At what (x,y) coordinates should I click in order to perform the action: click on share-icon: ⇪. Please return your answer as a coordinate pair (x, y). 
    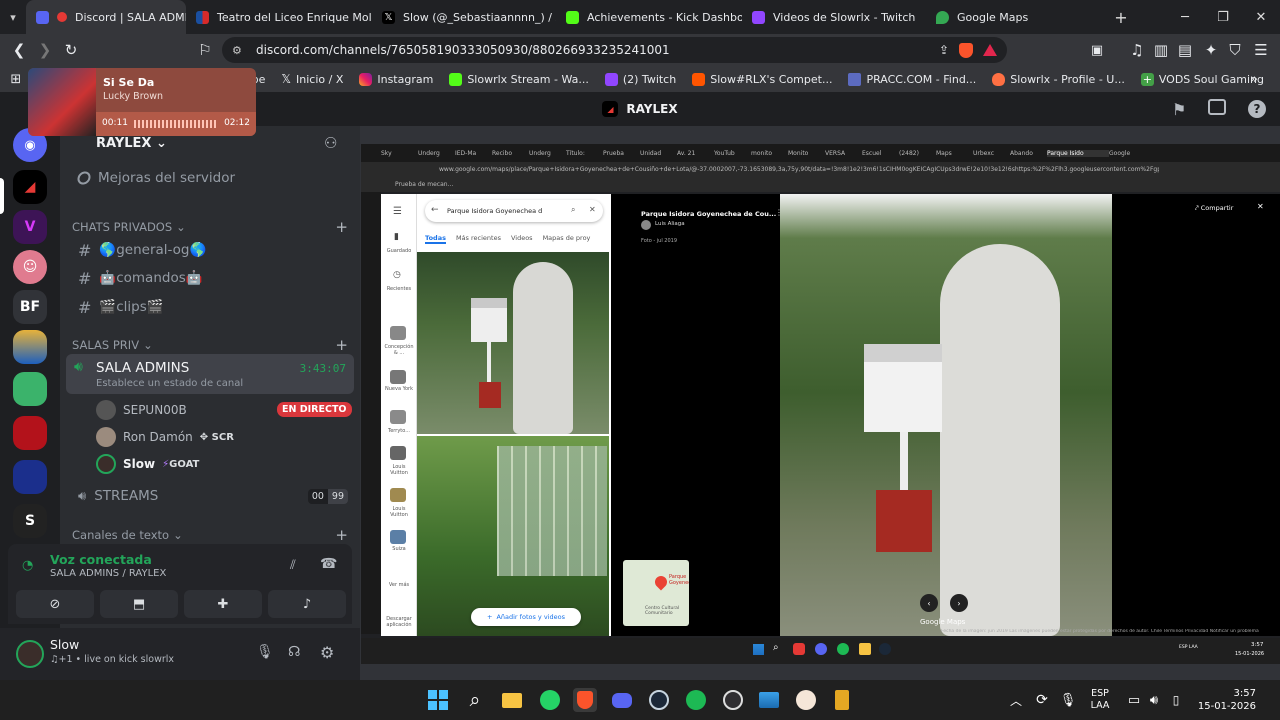
    Looking at the image, I should click on (944, 50).